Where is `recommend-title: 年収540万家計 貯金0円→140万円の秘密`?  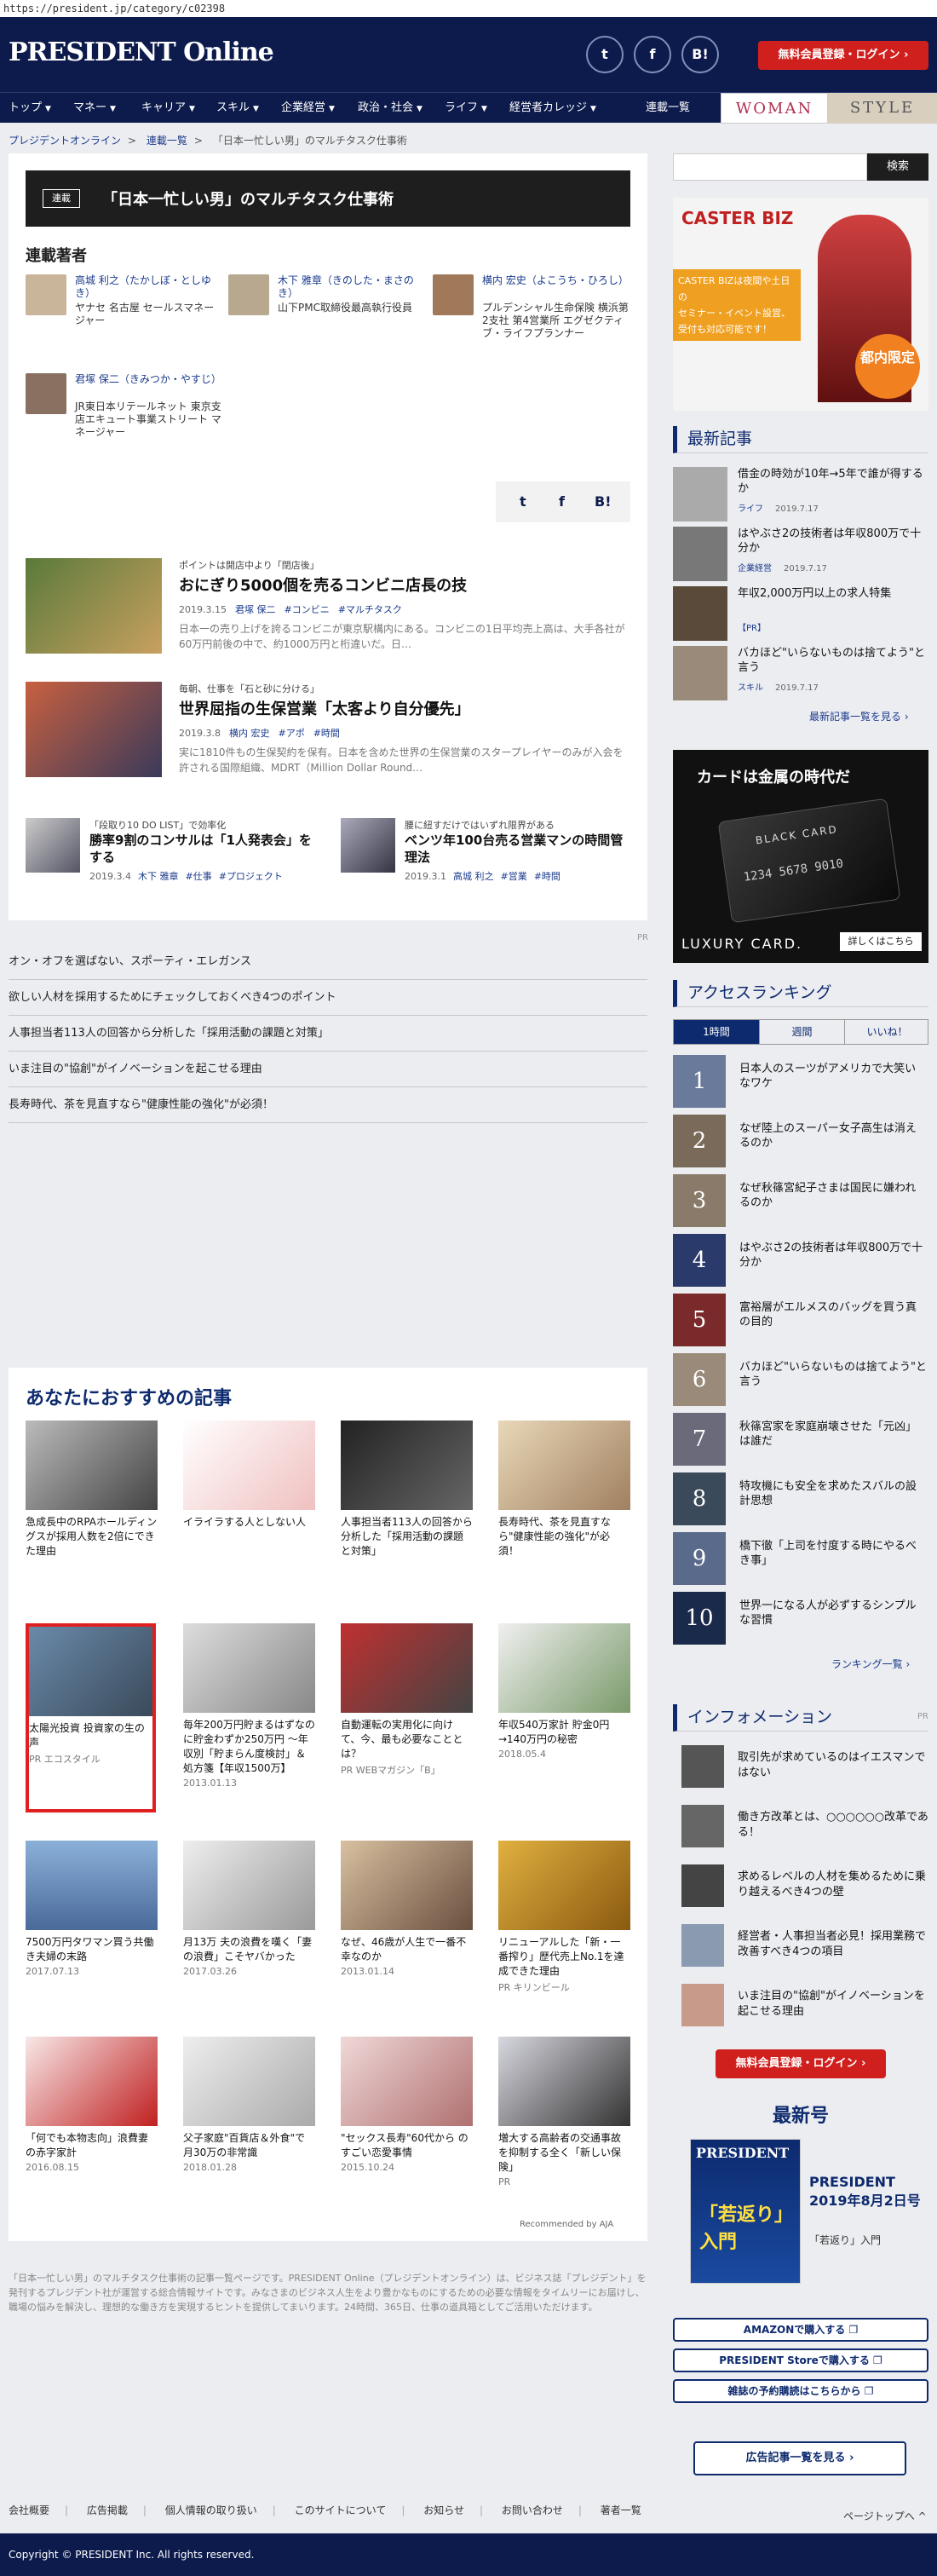
recommend-title: 年収540万家計 貯金0円→140万円の秘密 is located at coordinates (564, 1732).